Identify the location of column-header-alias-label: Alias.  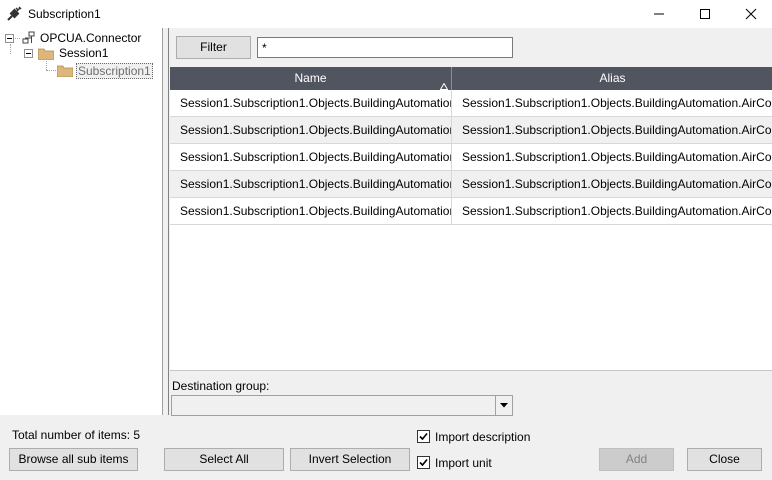
(612, 78).